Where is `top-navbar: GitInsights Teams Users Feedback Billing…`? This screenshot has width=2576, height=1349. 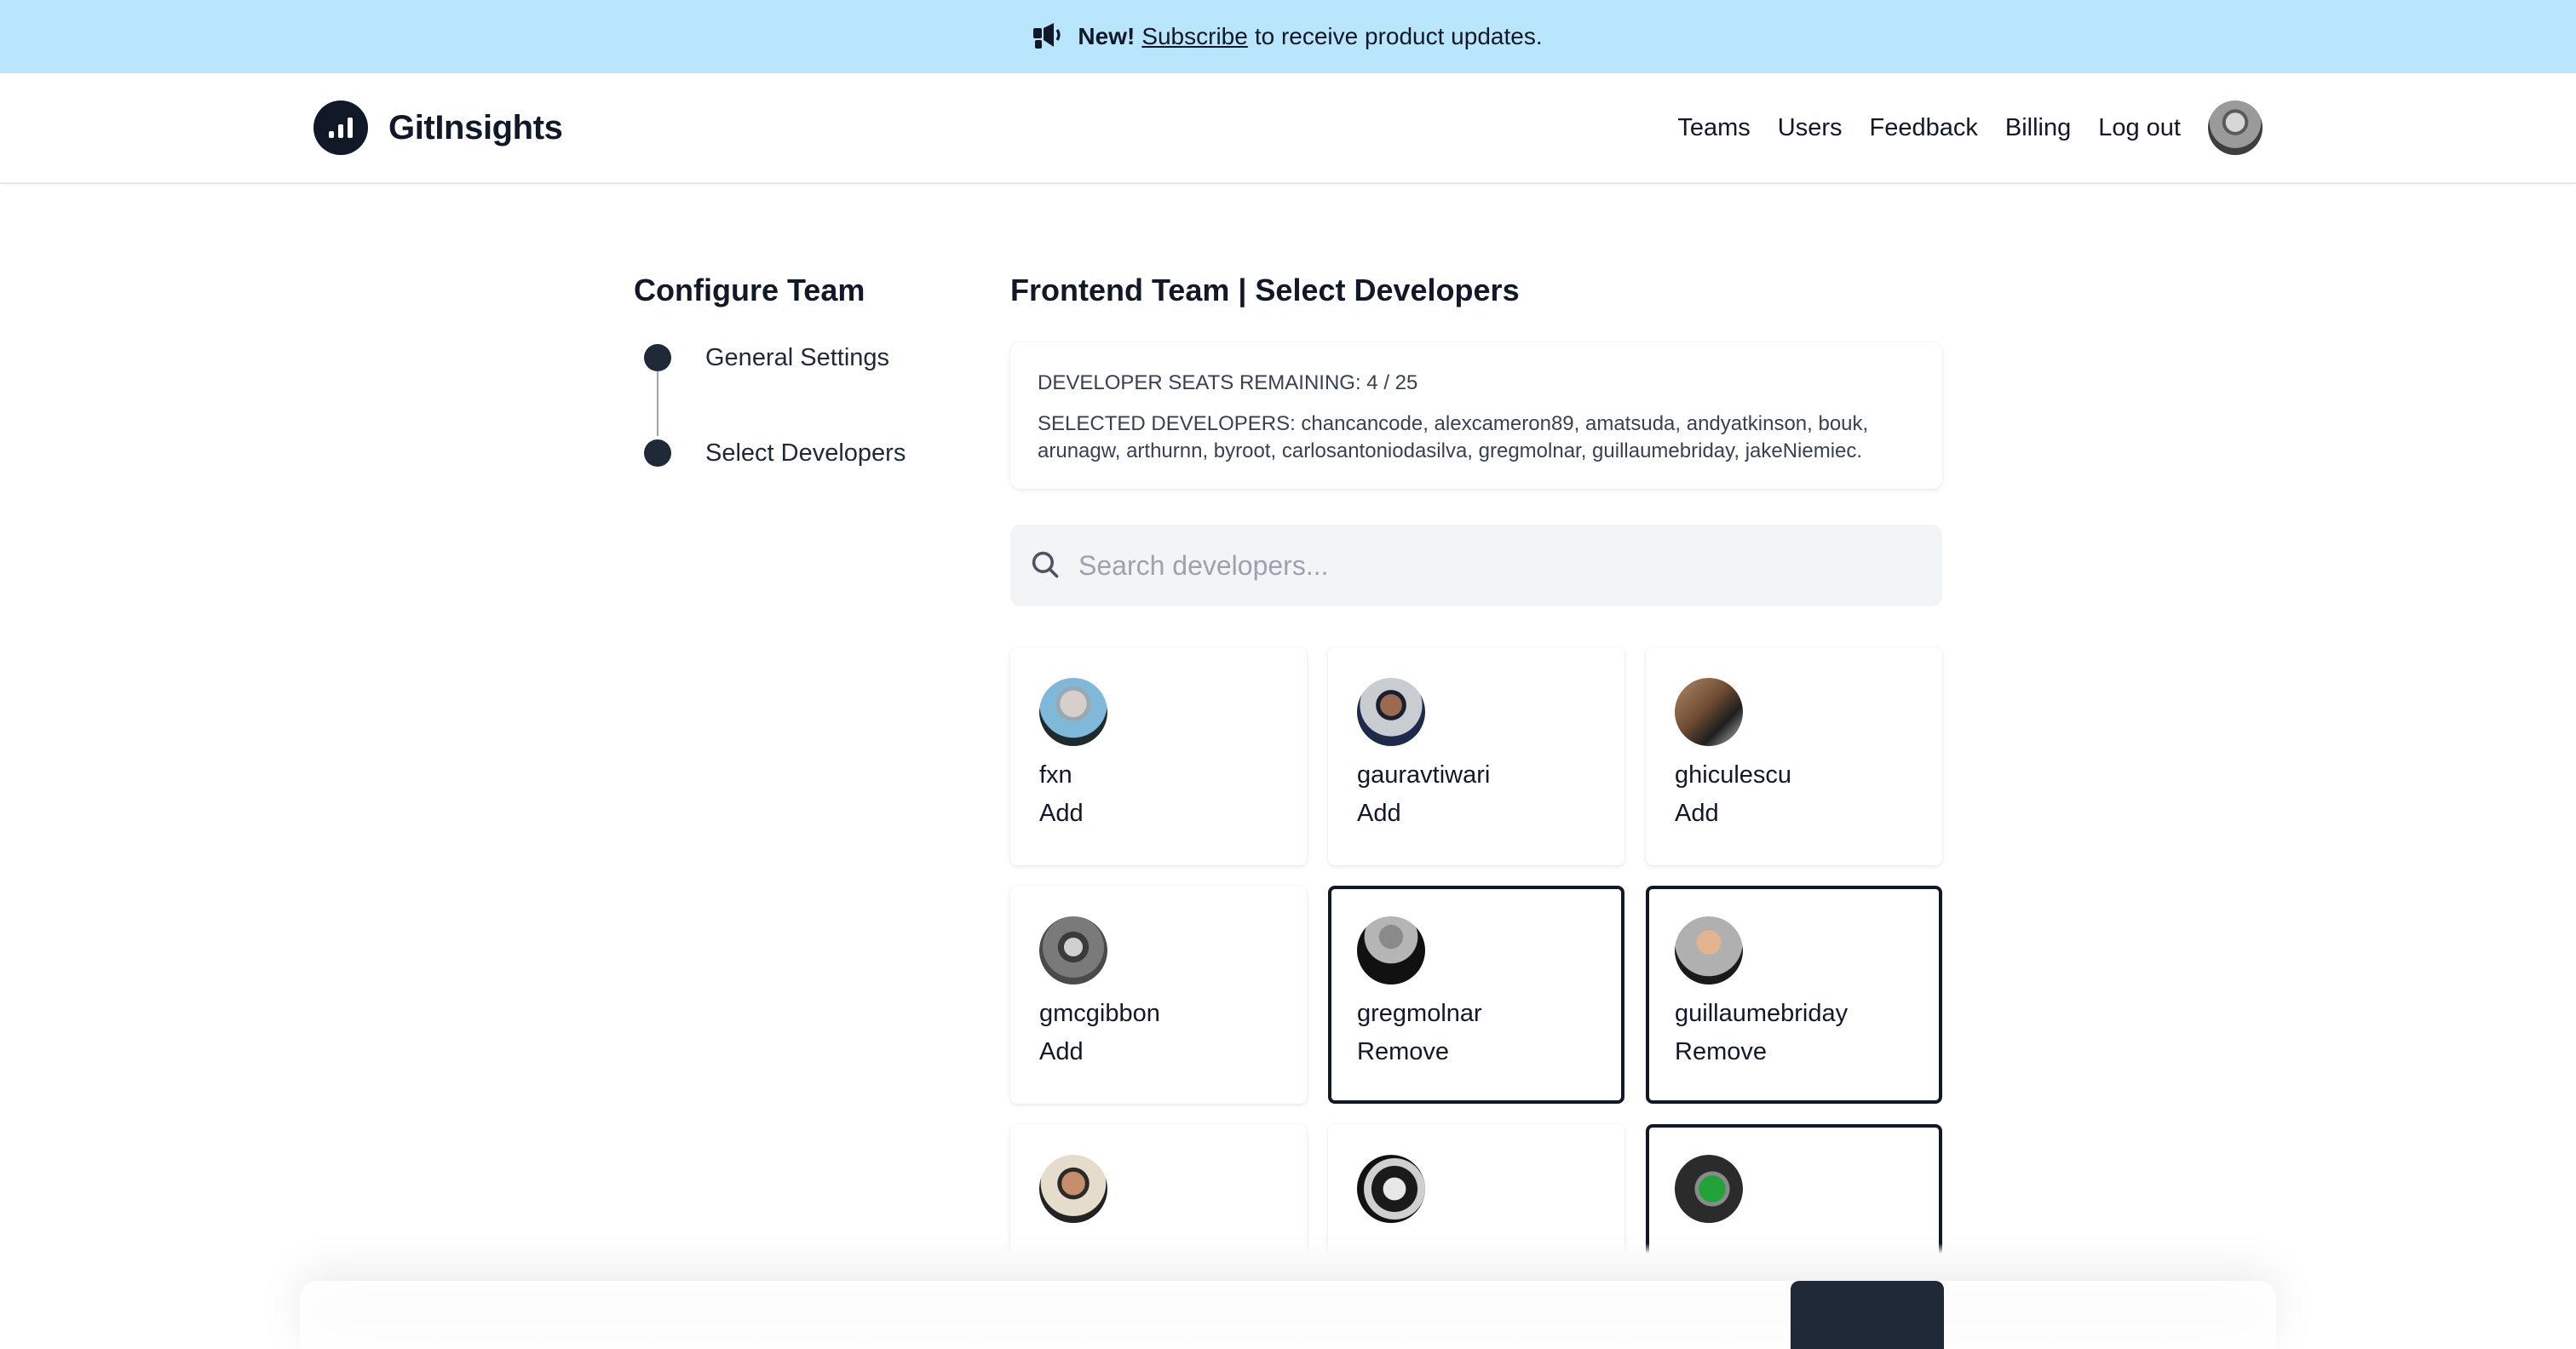
top-navbar: GitInsights Teams Users Feedback Billing… is located at coordinates (1288, 128).